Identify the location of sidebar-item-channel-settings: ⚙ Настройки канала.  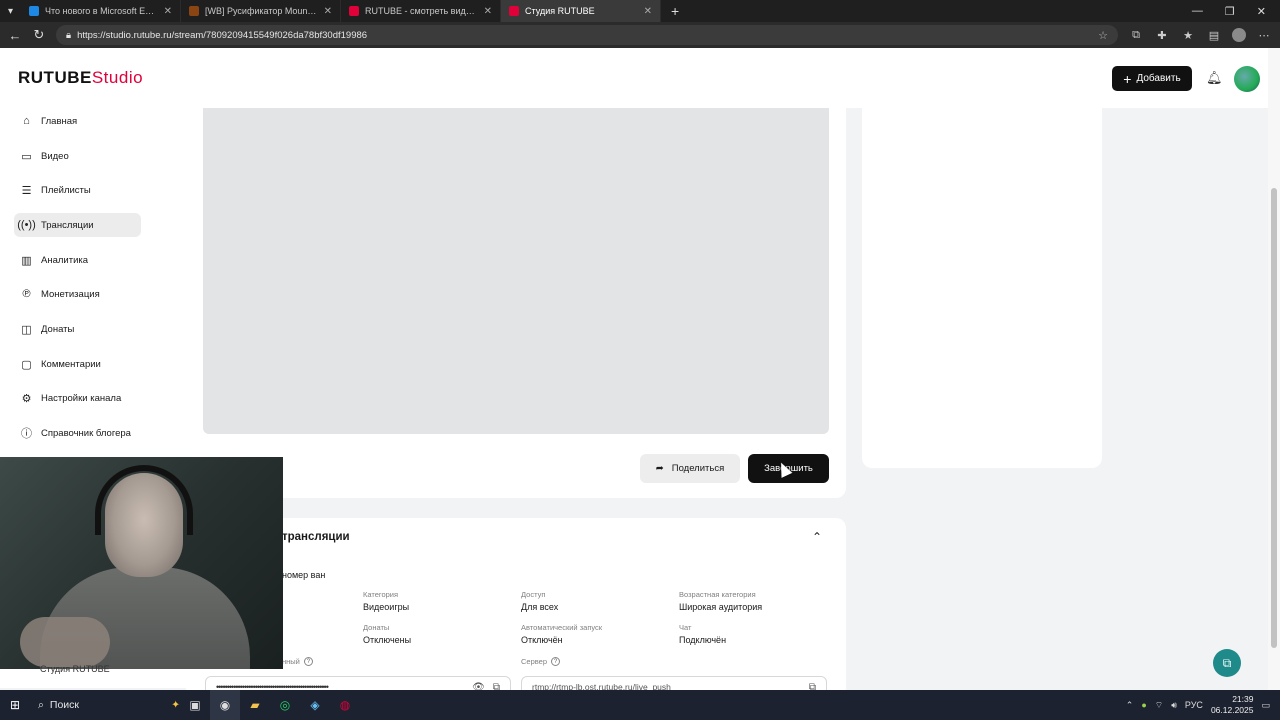
(77, 398).